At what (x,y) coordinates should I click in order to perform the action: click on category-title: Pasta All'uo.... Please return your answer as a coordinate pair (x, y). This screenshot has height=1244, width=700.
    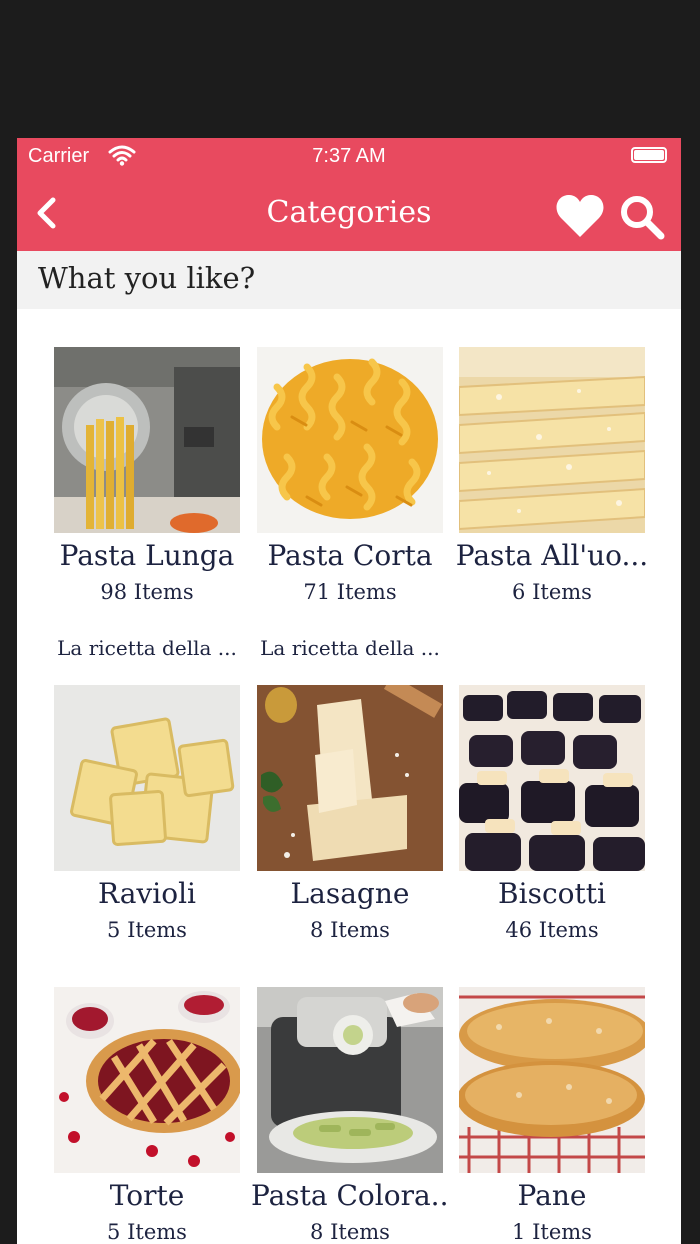
    Looking at the image, I should click on (552, 555).